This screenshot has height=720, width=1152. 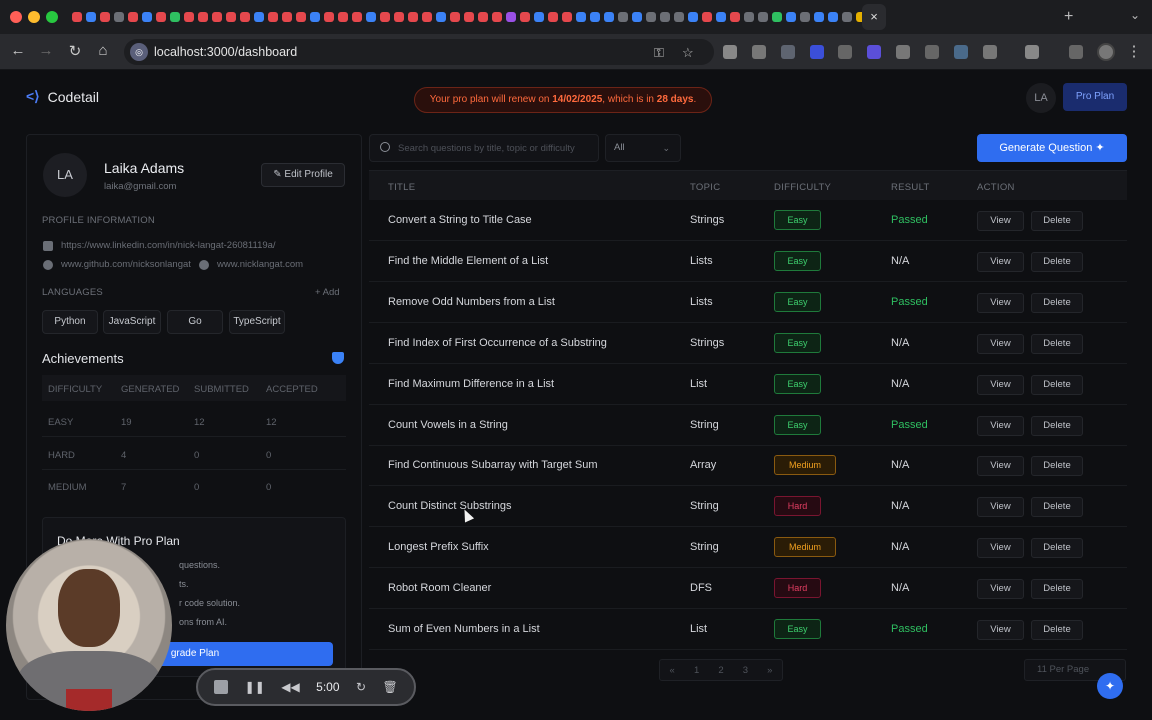 What do you see at coordinates (1052, 148) in the screenshot?
I see `generate-question-button: Generate Question ✦` at bounding box center [1052, 148].